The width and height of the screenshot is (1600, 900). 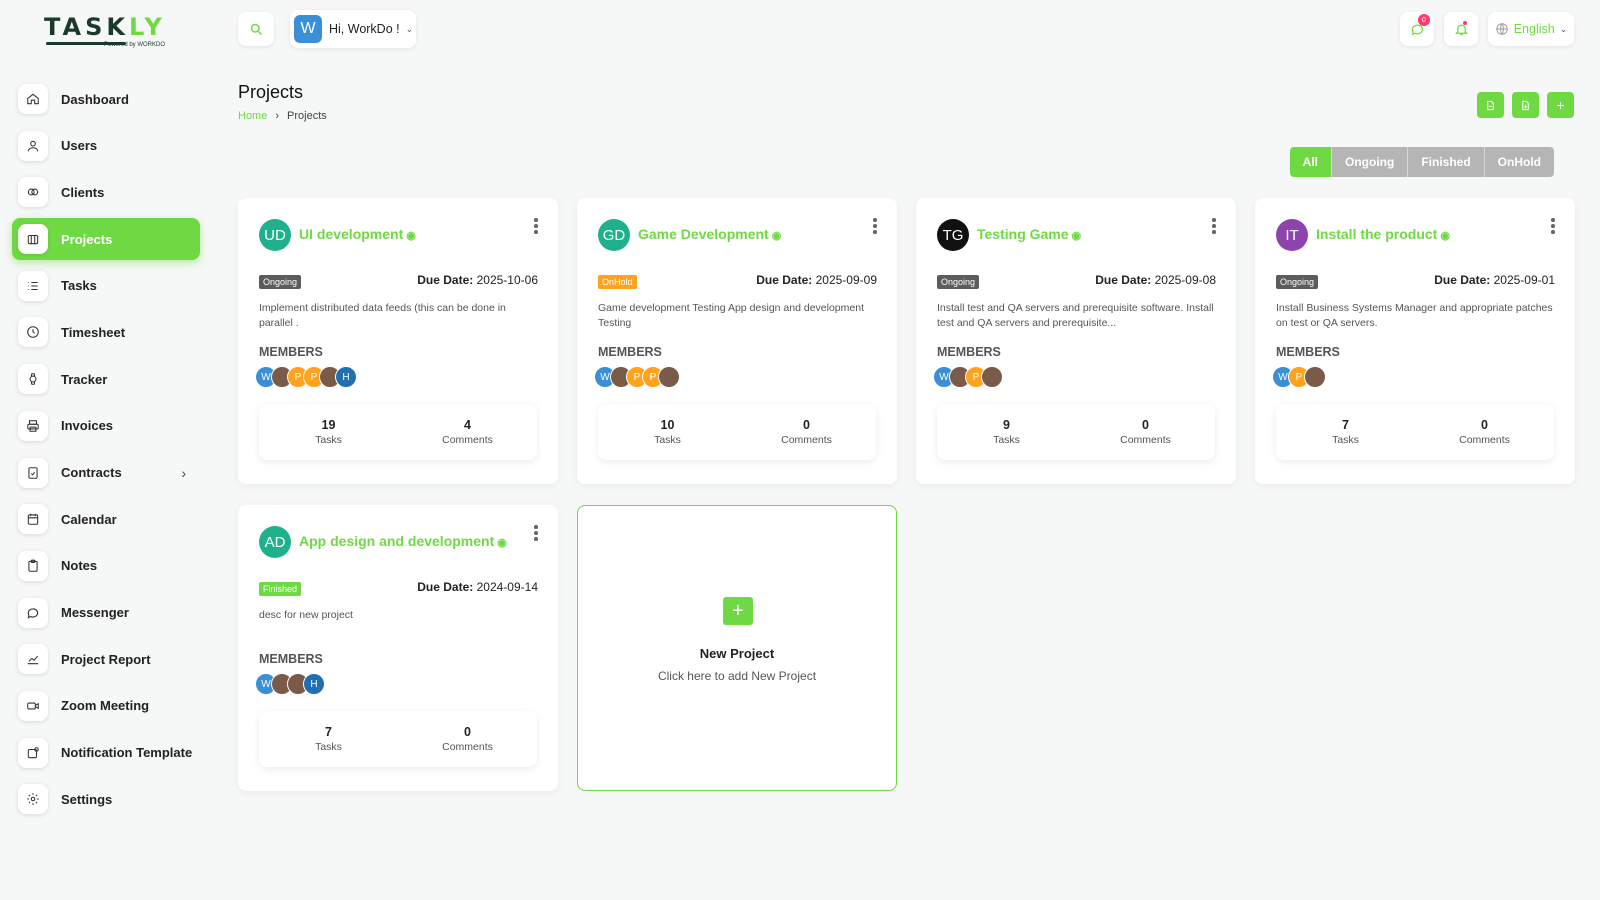 I want to click on sidebar-item-messenger: Messenger, so click(x=106, y=613).